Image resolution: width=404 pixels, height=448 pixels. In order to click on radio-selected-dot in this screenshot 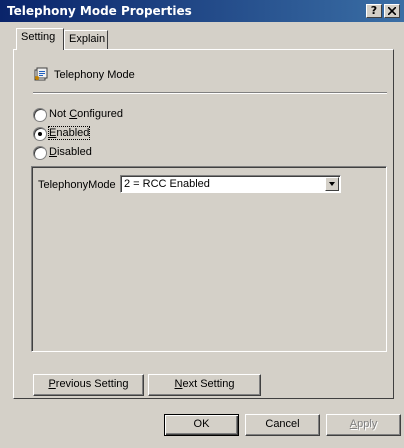, I will do `click(40, 134)`.